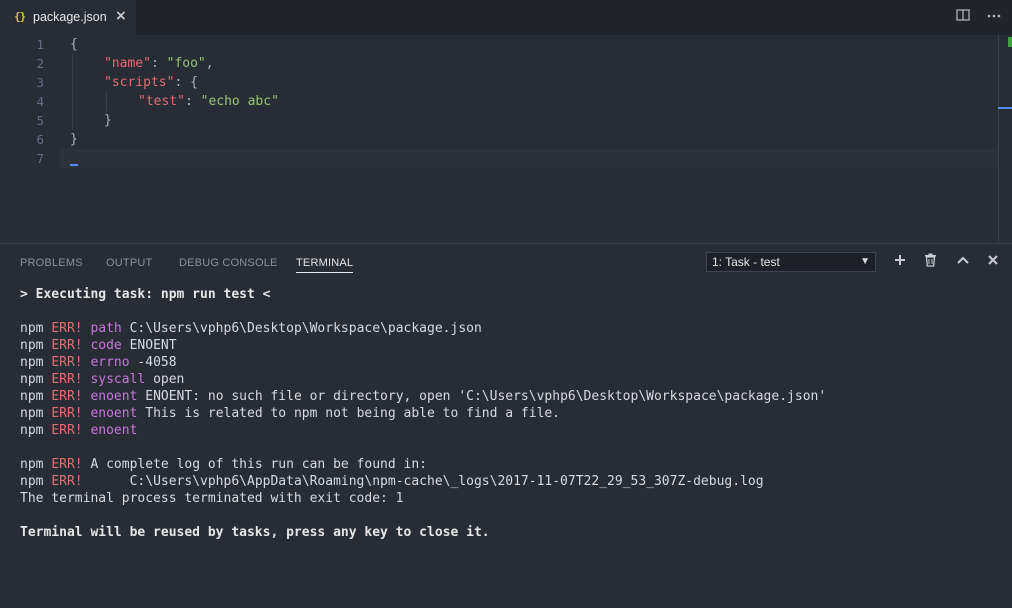  Describe the element at coordinates (963, 17) in the screenshot. I see `split-editor-icon` at that location.